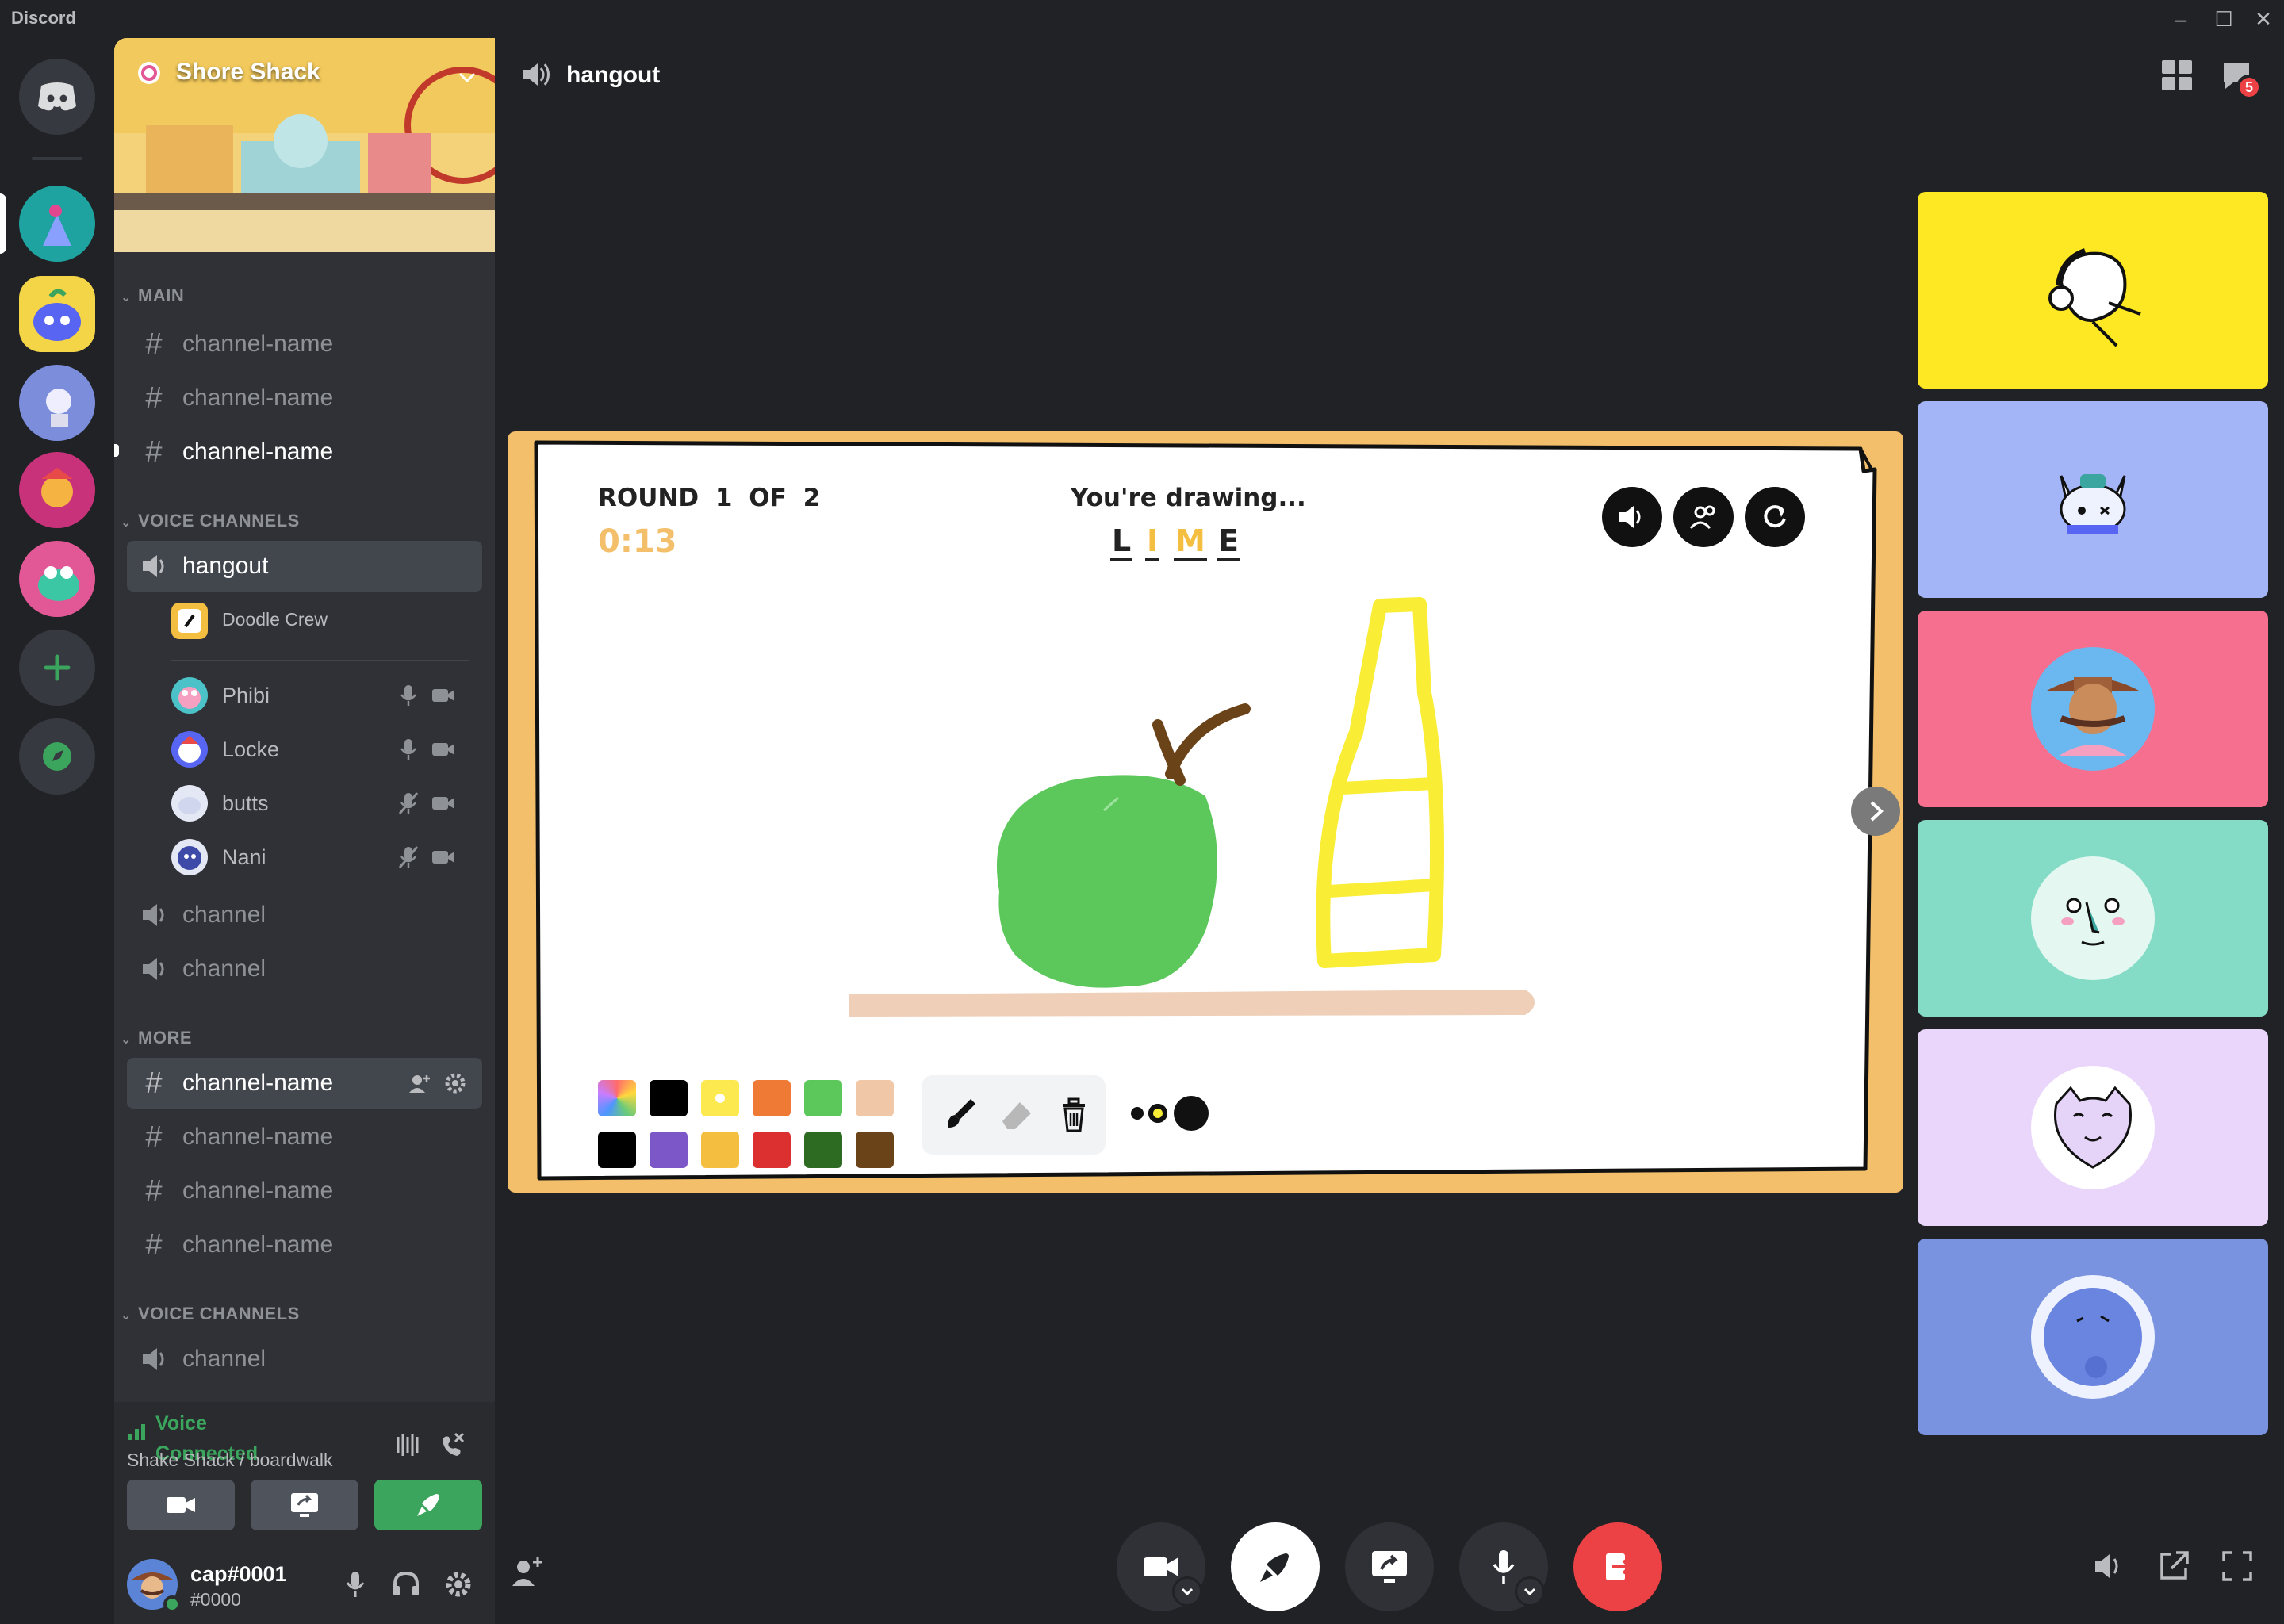  Describe the element at coordinates (1157, 1113) in the screenshot. I see `brush-size-medium` at that location.